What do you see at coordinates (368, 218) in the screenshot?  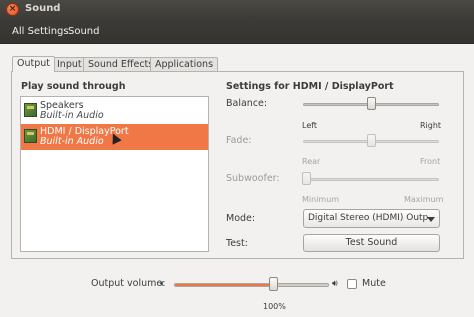 I see `mode-value: Digital Stereo (HDMI) Output` at bounding box center [368, 218].